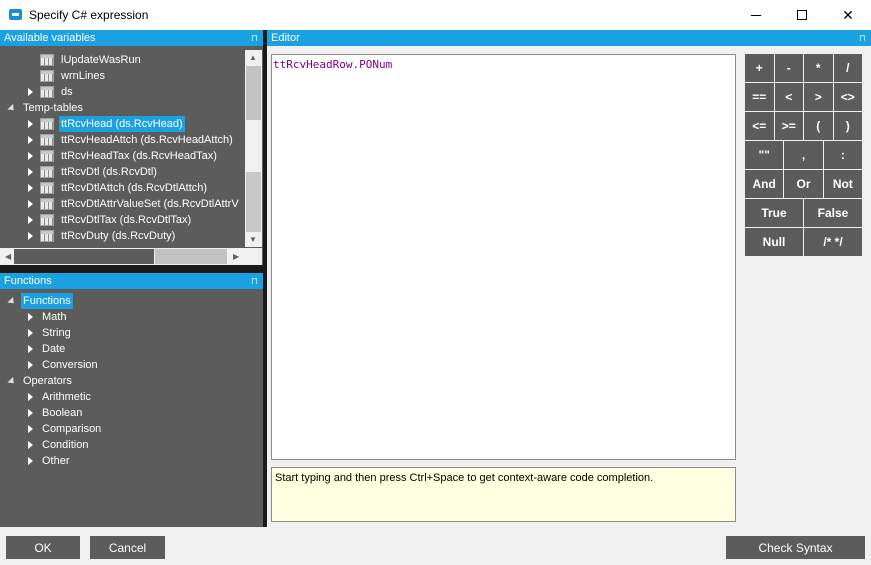 Image resolution: width=871 pixels, height=565 pixels. What do you see at coordinates (818, 97) in the screenshot?
I see `keypad-key: >` at bounding box center [818, 97].